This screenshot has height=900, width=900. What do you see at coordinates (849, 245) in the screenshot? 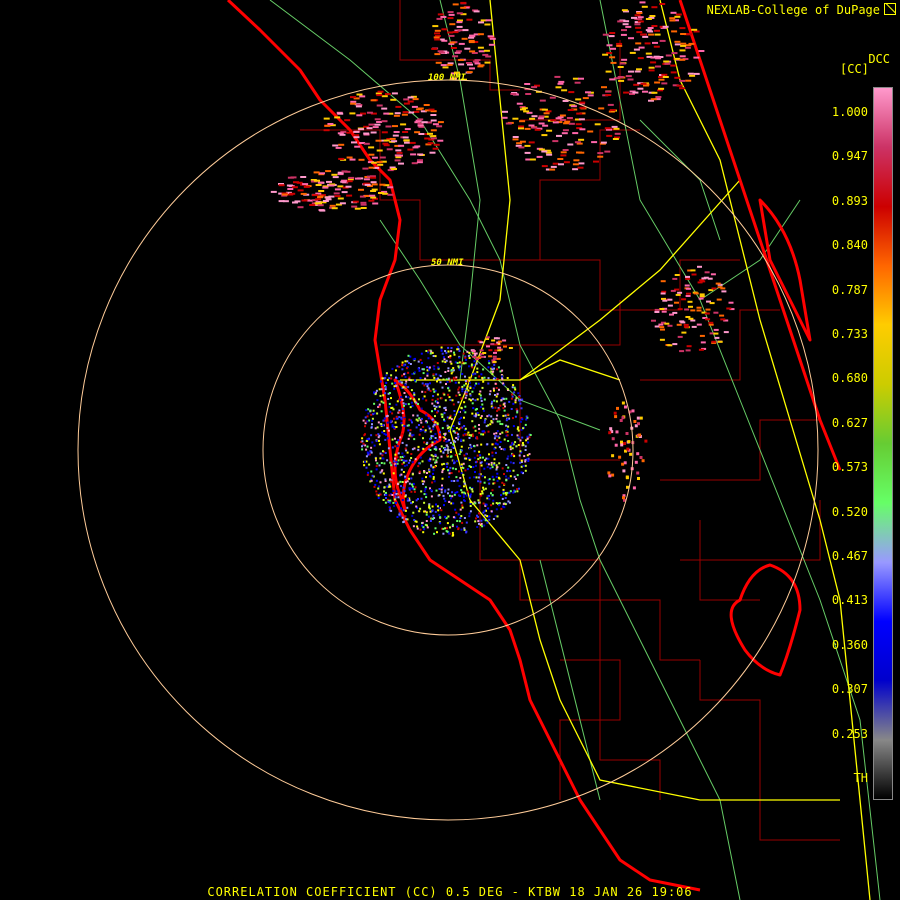
I see `color-scale-label: 0.840` at bounding box center [849, 245].